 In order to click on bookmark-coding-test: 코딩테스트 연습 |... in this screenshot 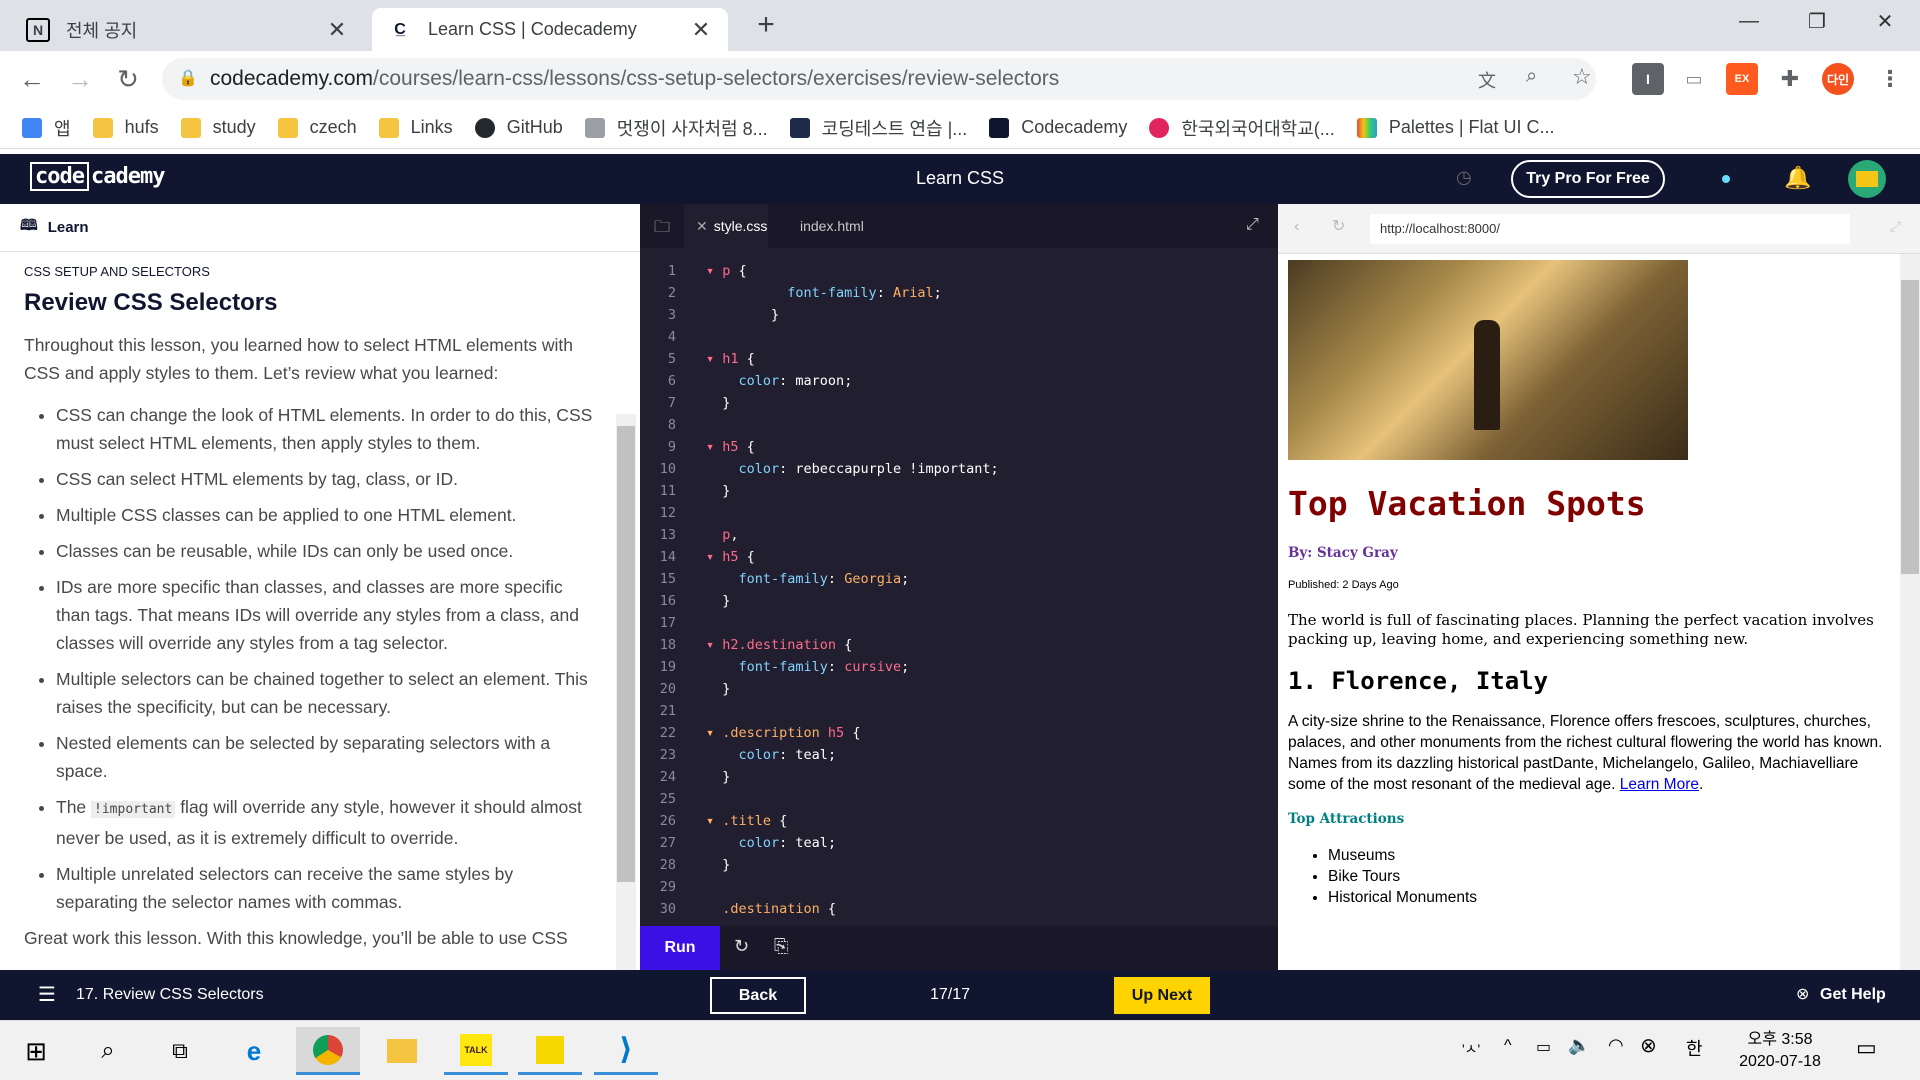, I will do `click(878, 128)`.